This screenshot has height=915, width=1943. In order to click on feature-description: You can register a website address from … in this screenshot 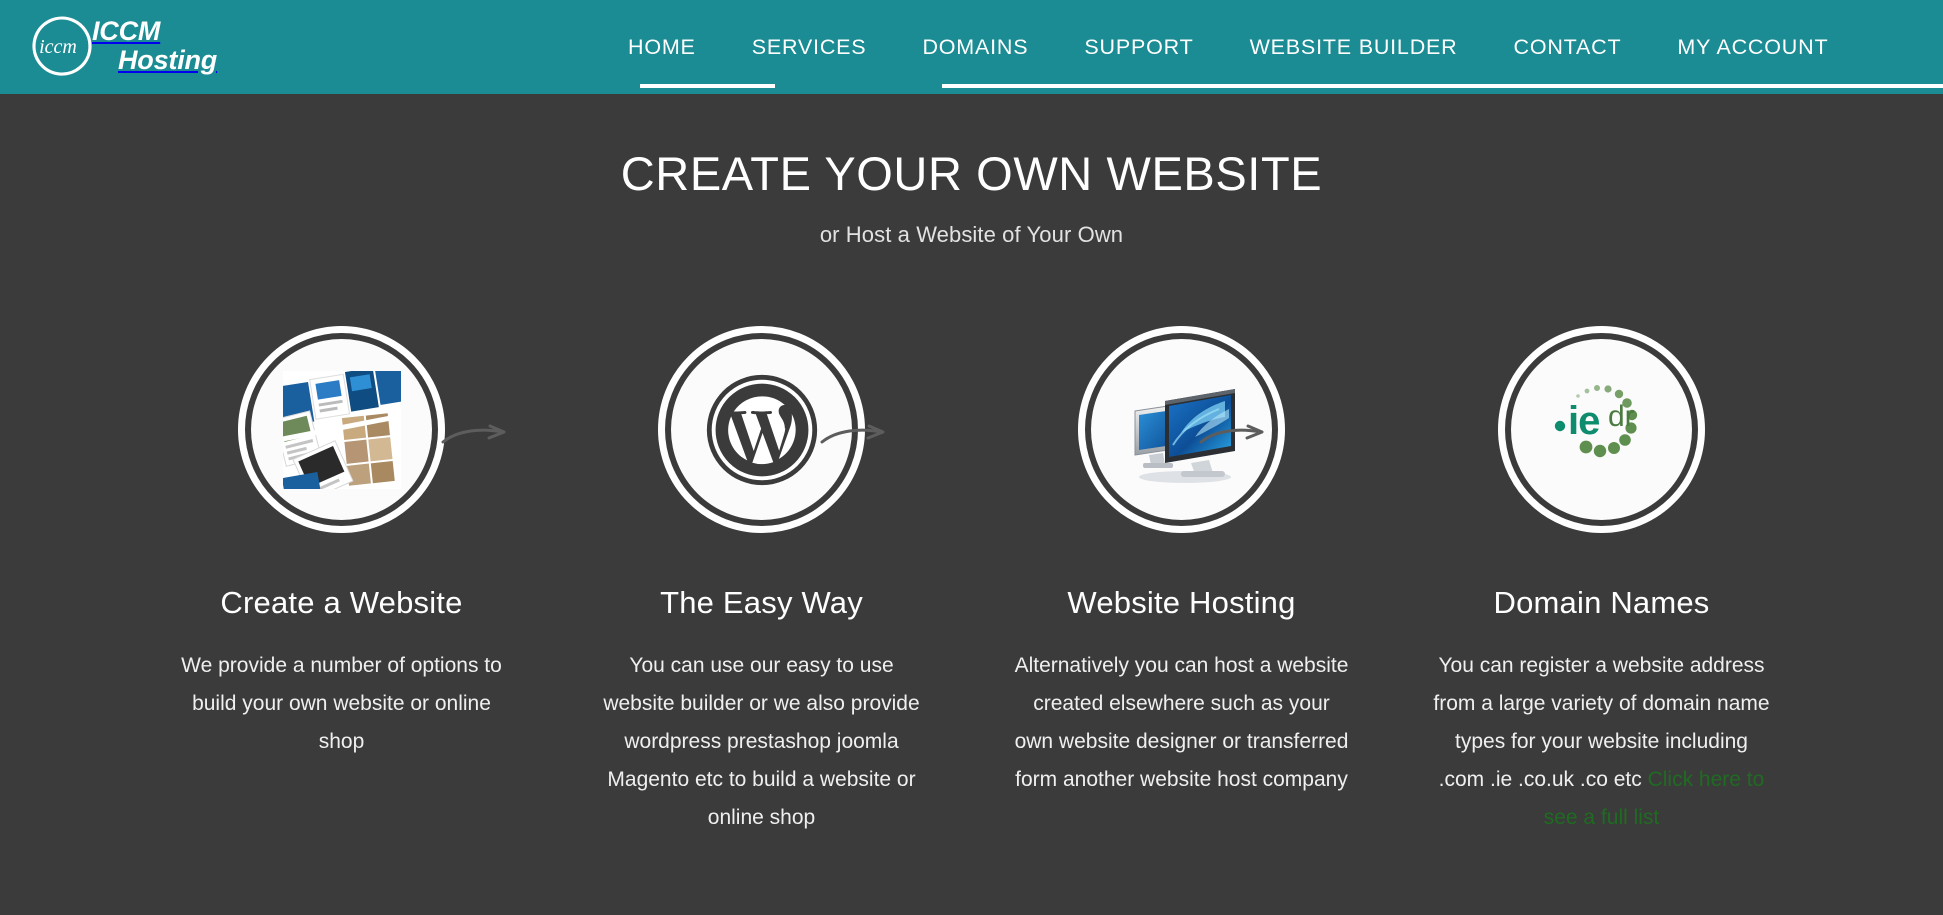, I will do `click(1602, 742)`.